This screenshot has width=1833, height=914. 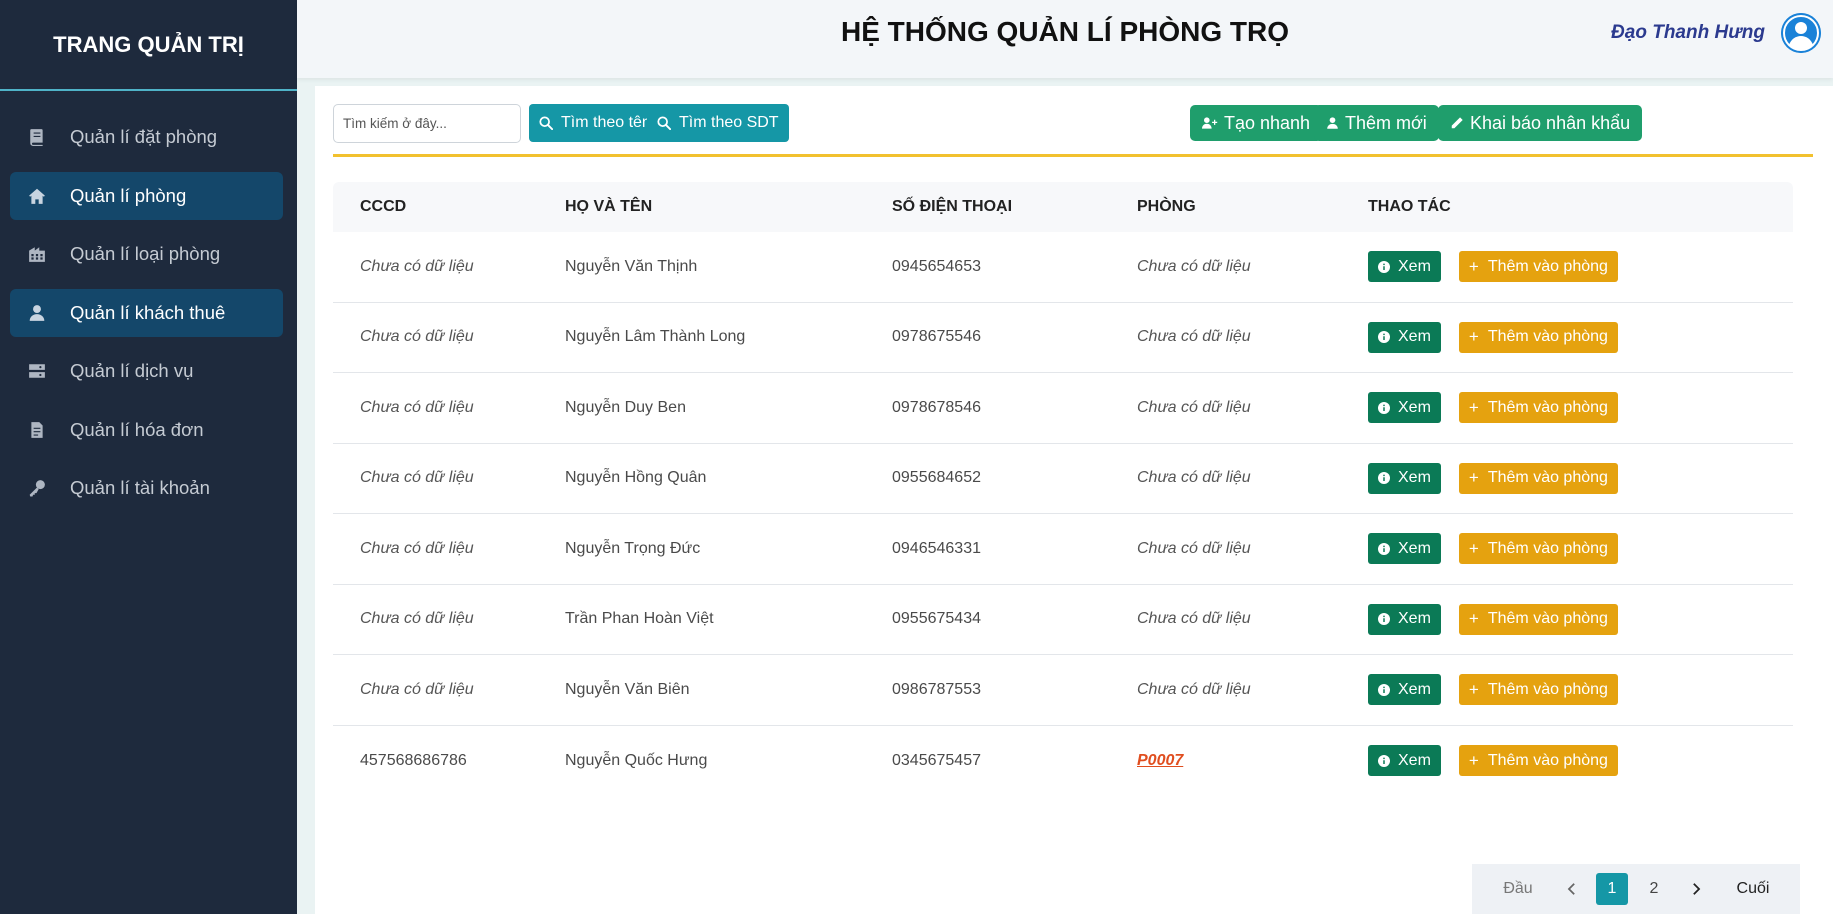 What do you see at coordinates (636, 760) in the screenshot?
I see `cell-name: Nguyễn Quốc Hưng` at bounding box center [636, 760].